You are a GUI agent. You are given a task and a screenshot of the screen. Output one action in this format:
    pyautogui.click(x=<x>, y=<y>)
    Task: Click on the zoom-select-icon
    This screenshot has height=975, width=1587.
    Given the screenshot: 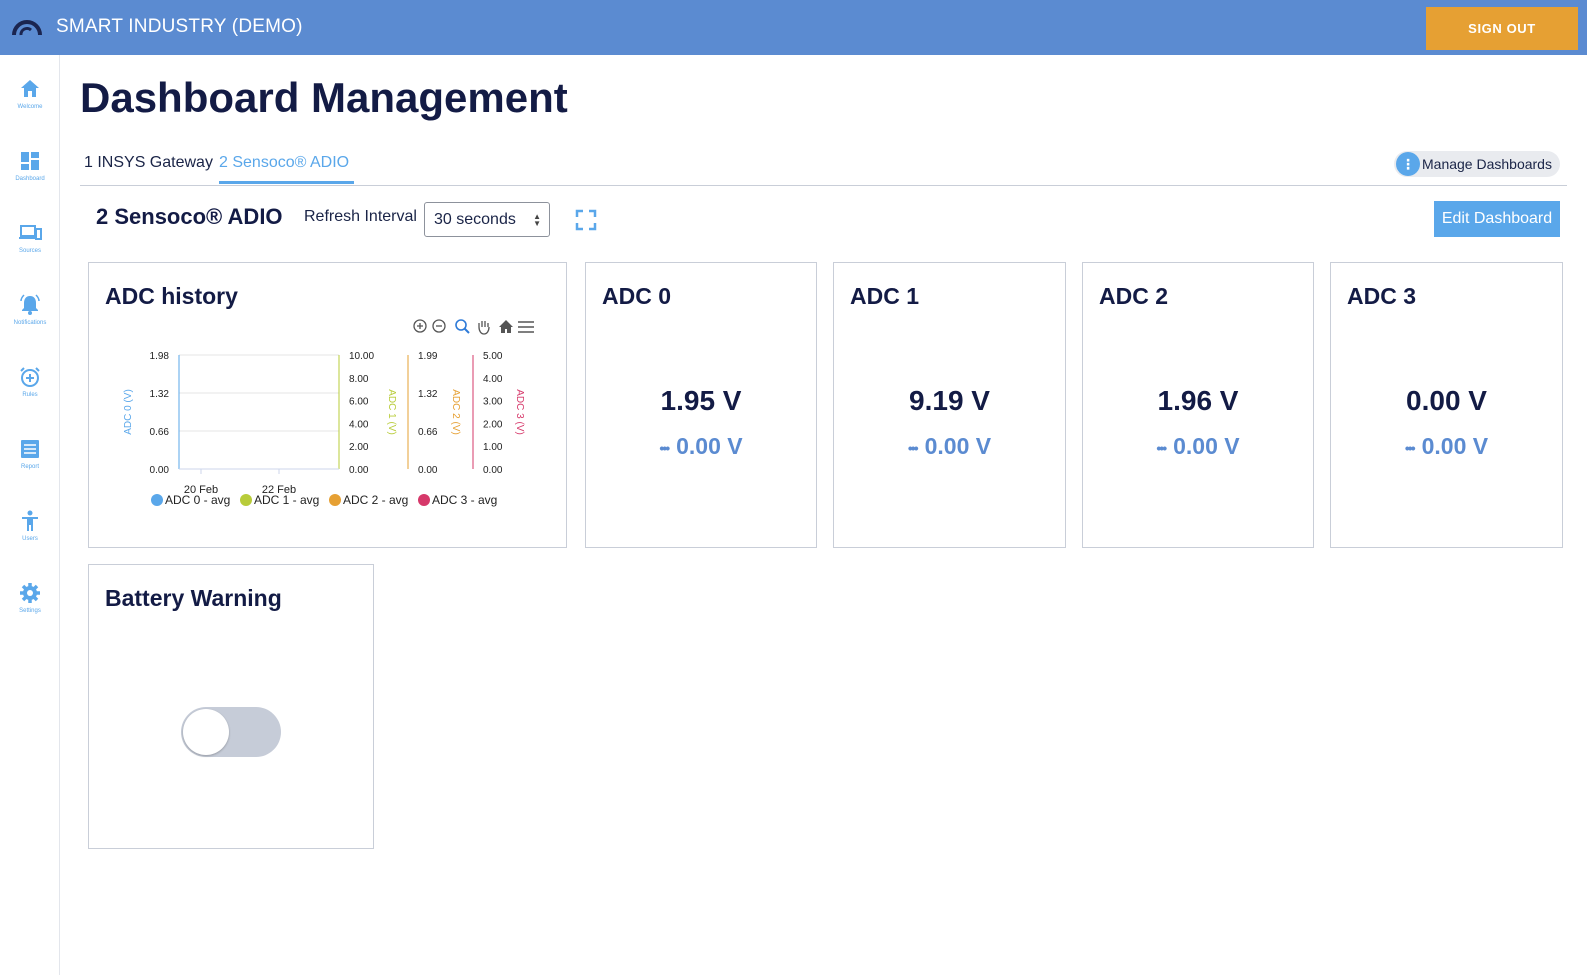 What is the action you would take?
    pyautogui.click(x=462, y=326)
    